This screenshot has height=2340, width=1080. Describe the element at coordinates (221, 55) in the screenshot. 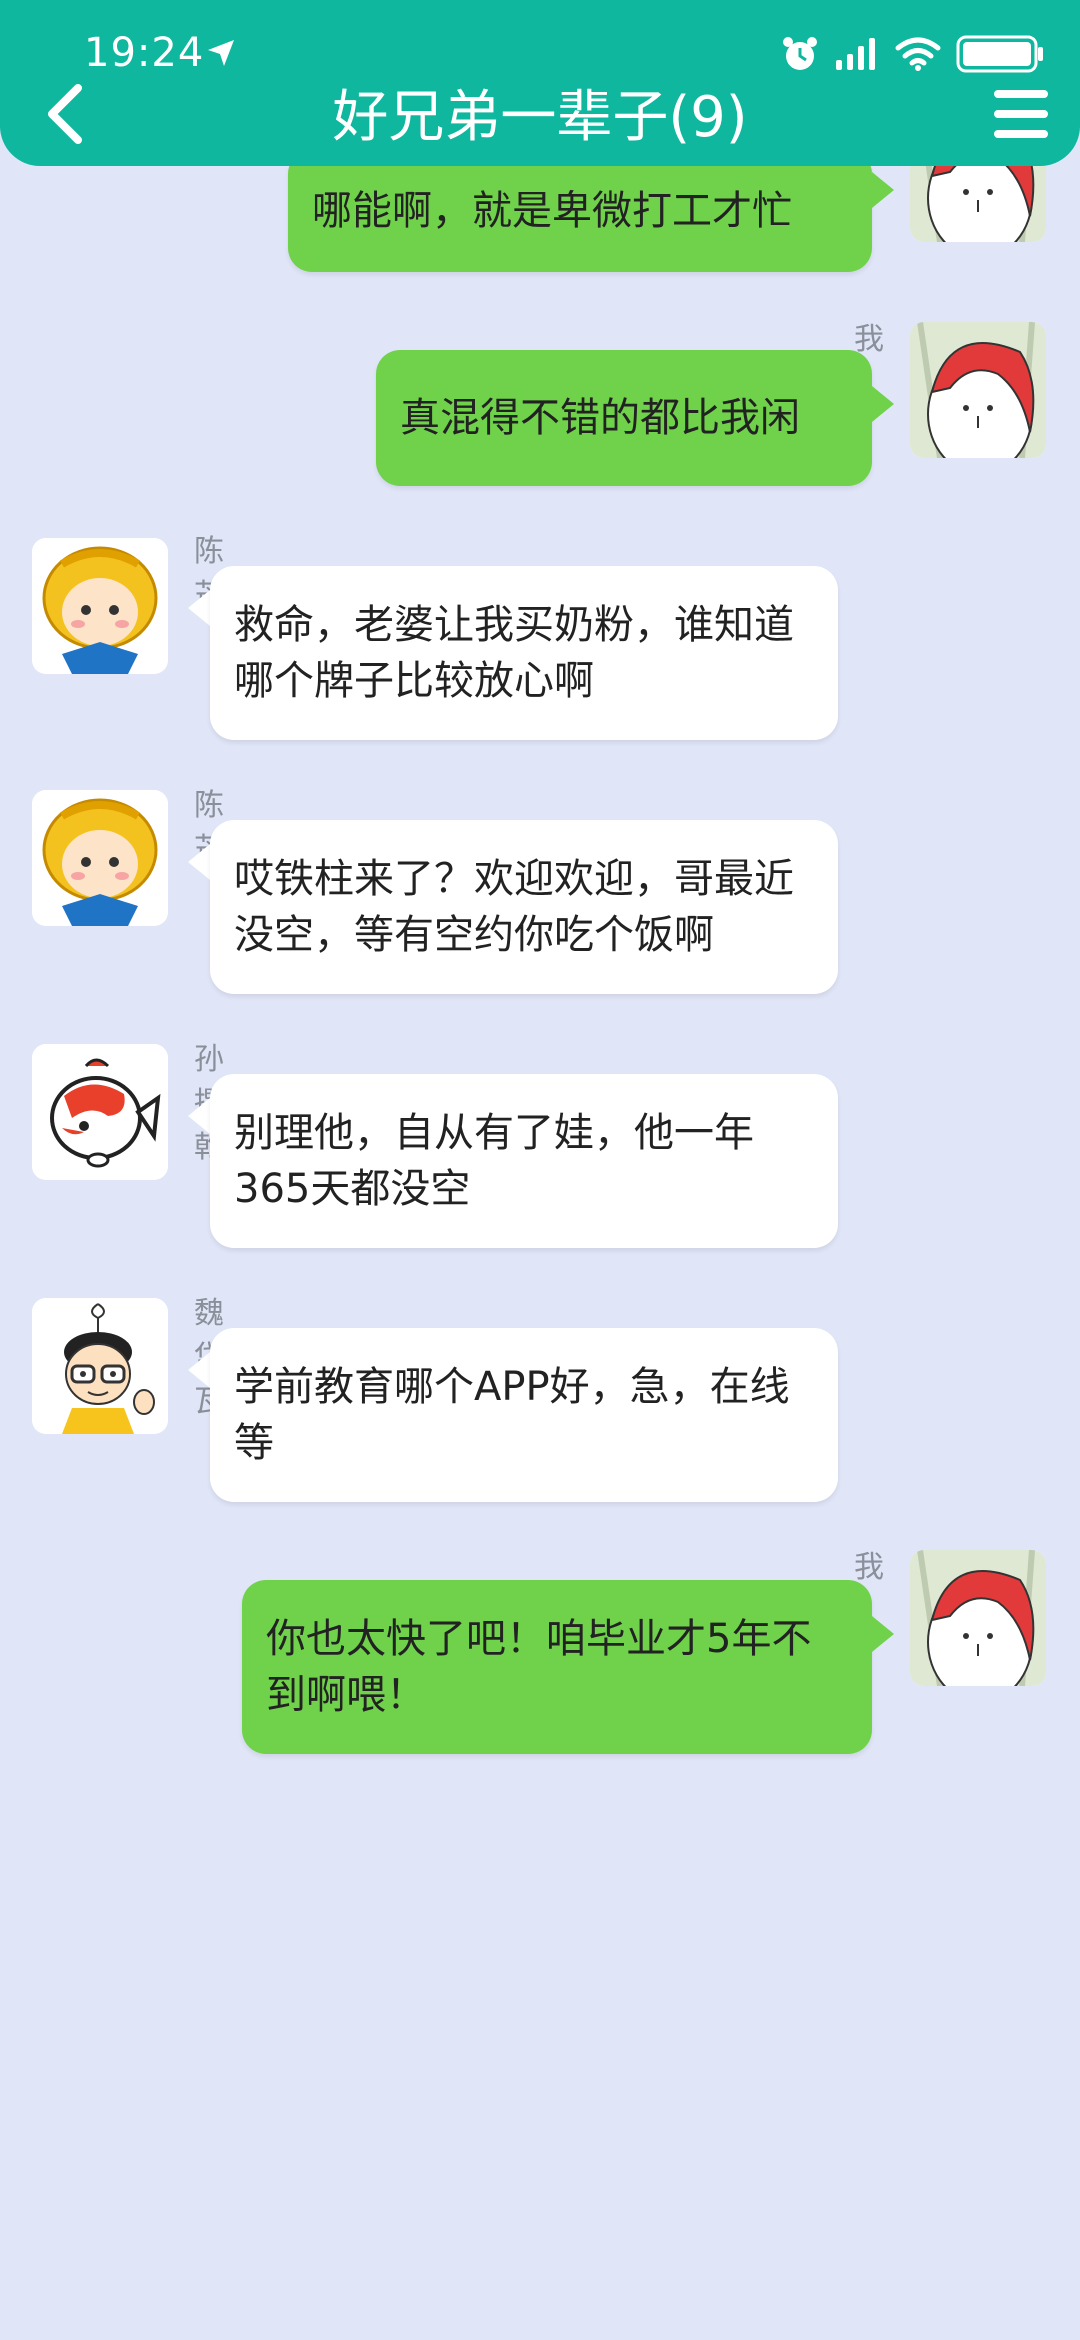

I see `location-arrow-icon` at that location.